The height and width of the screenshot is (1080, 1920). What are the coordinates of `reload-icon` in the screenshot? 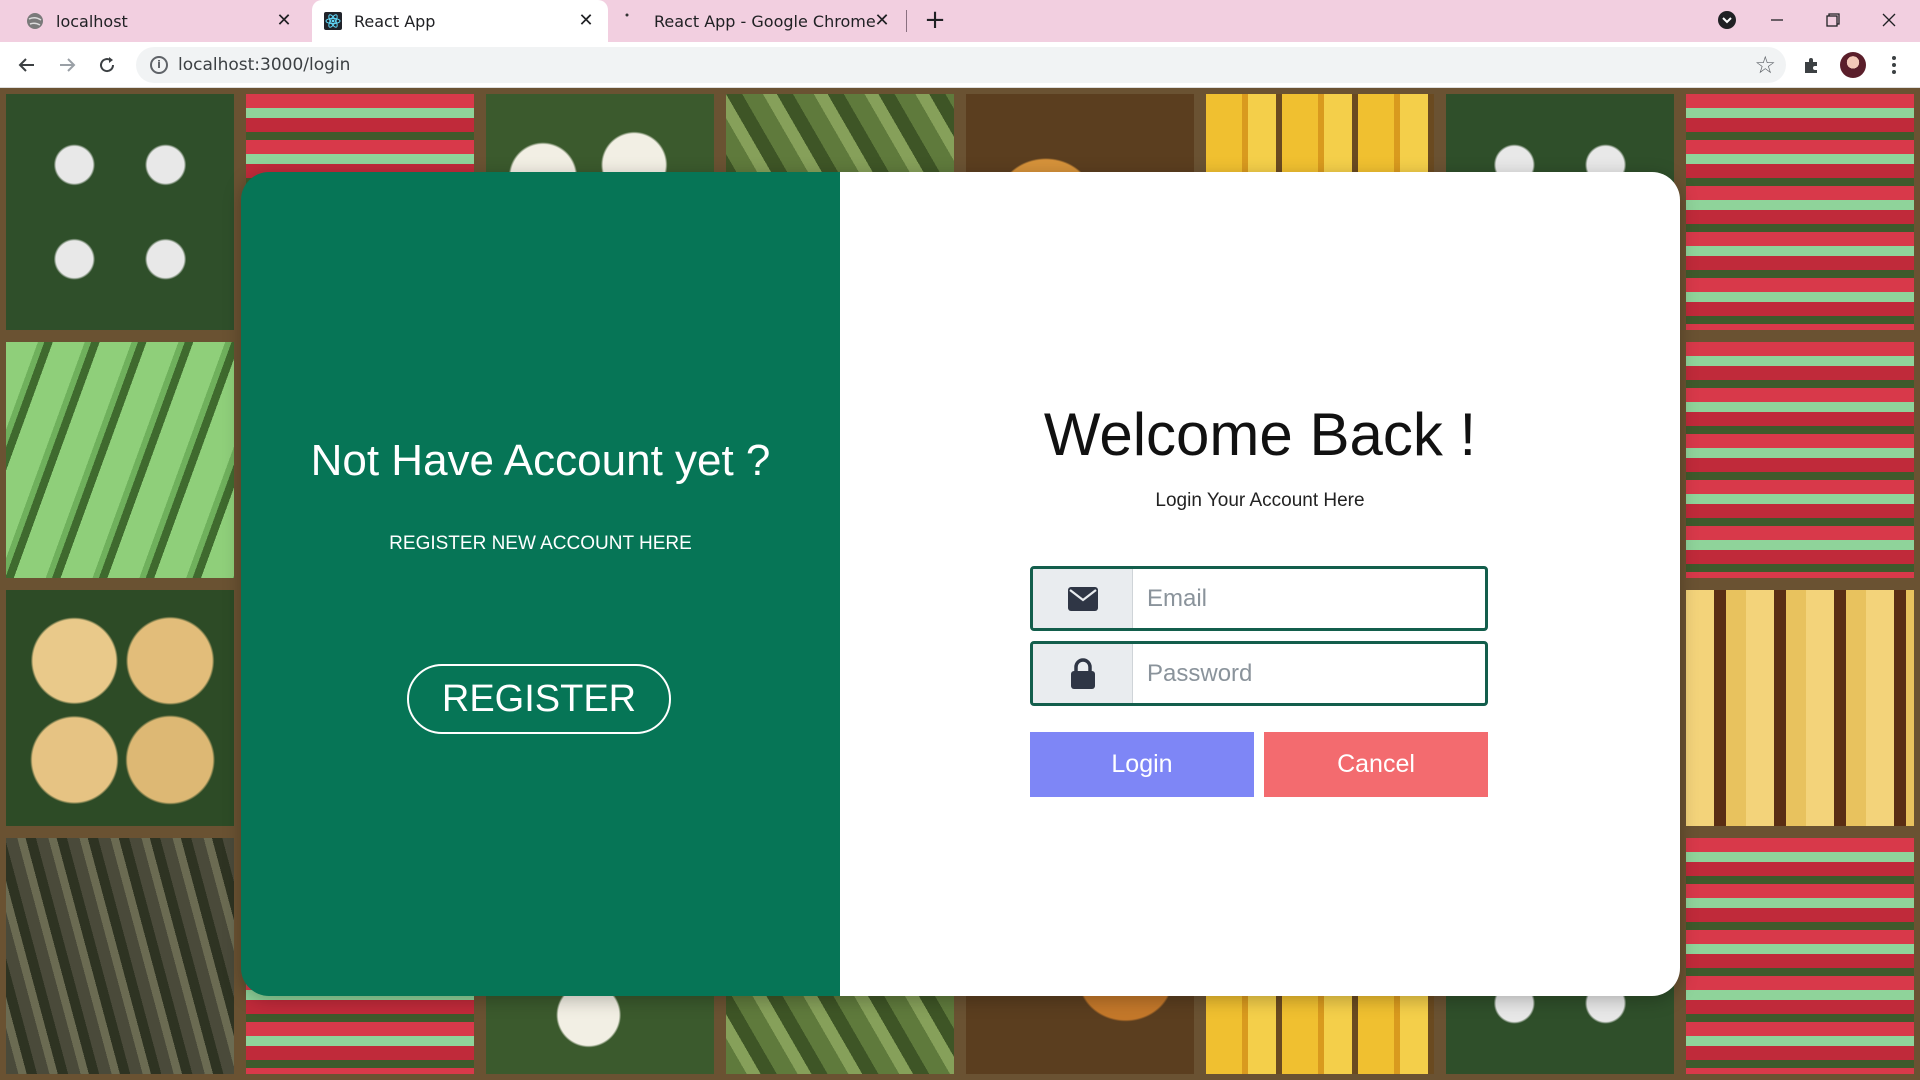 It's located at (107, 65).